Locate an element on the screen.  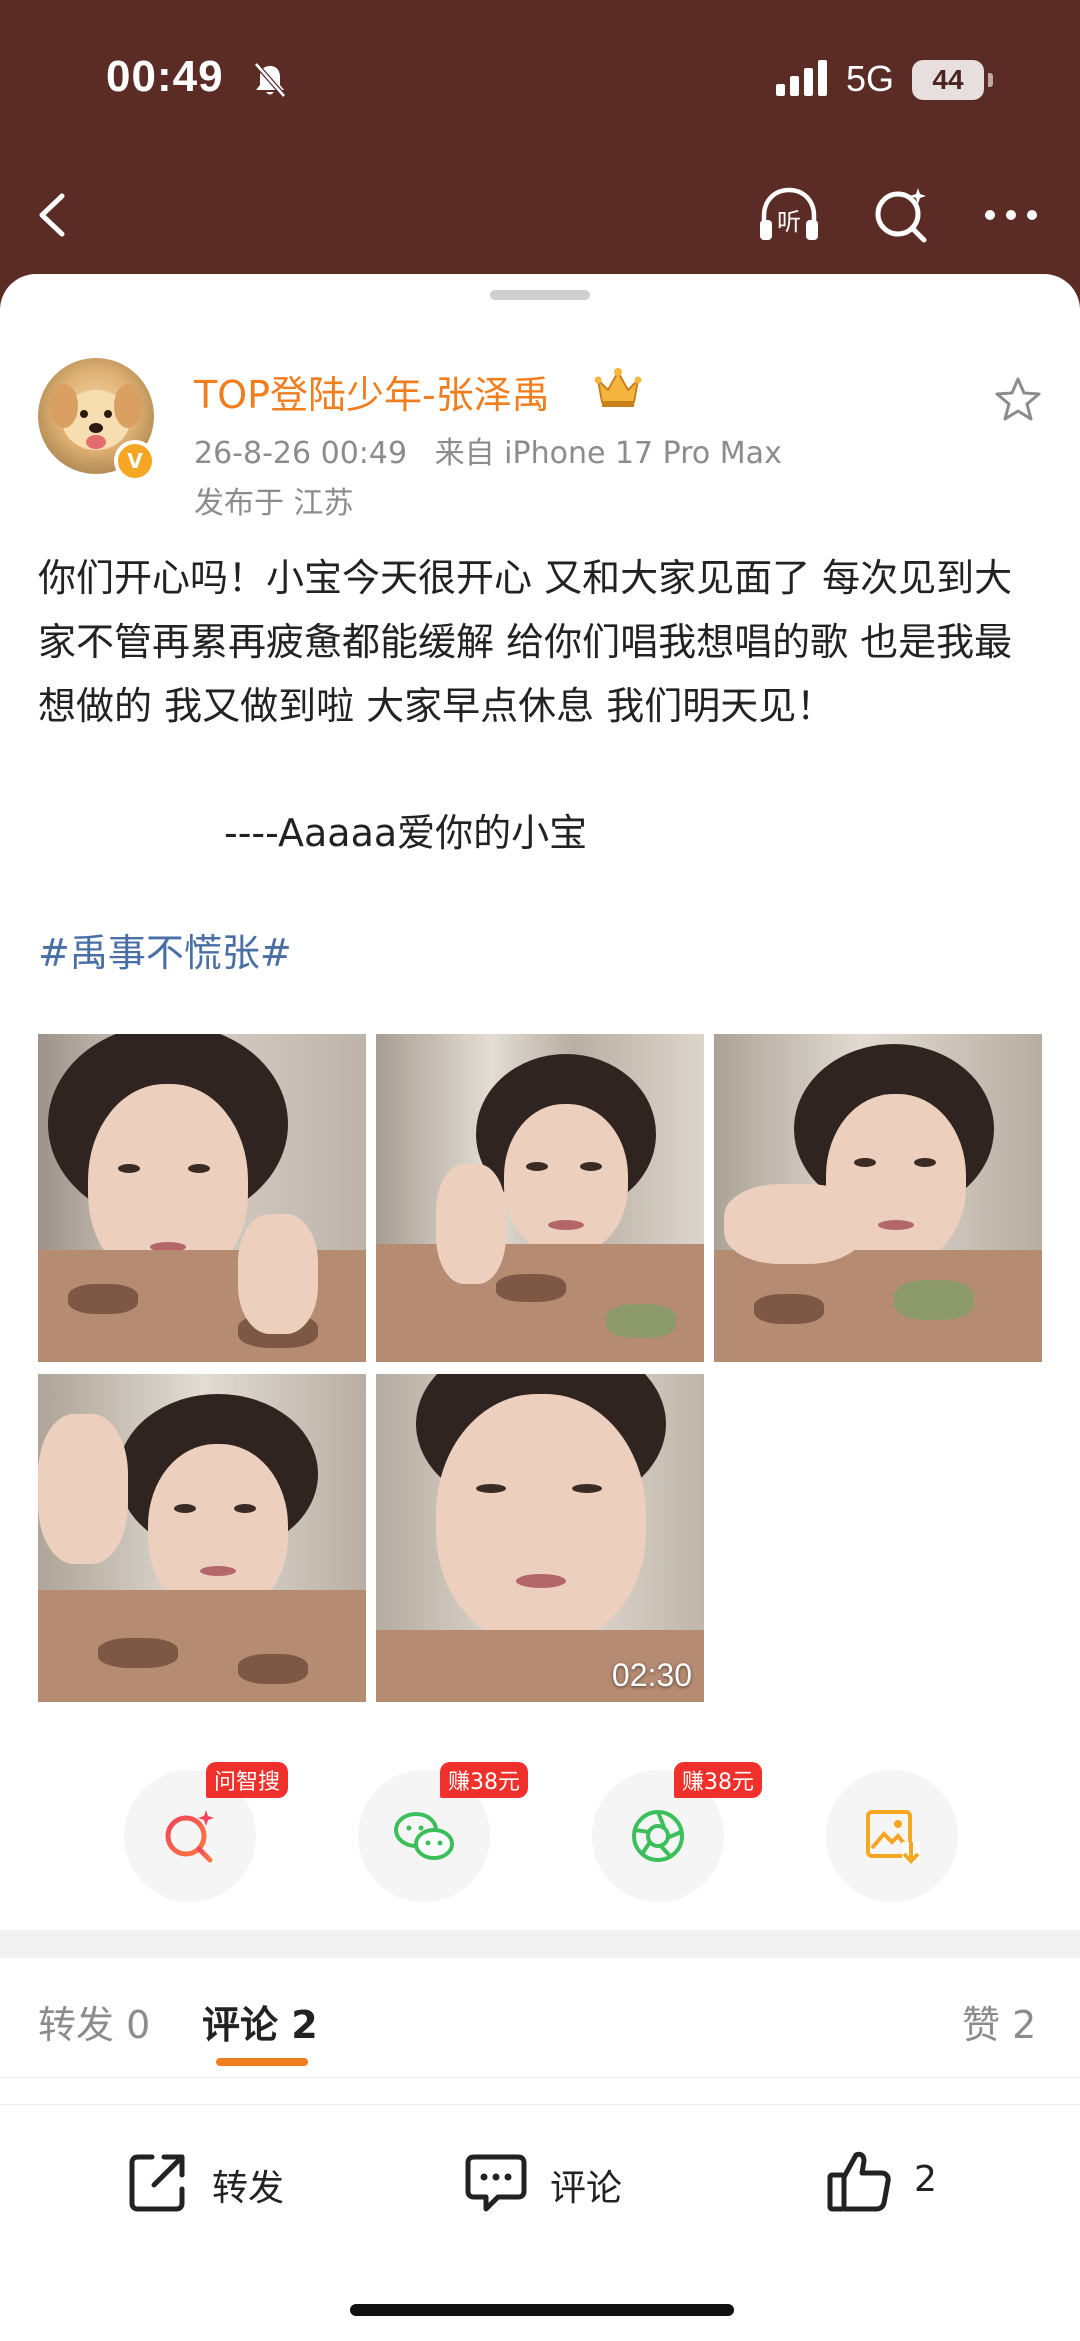
like-button: 2 is located at coordinates (894, 2181).